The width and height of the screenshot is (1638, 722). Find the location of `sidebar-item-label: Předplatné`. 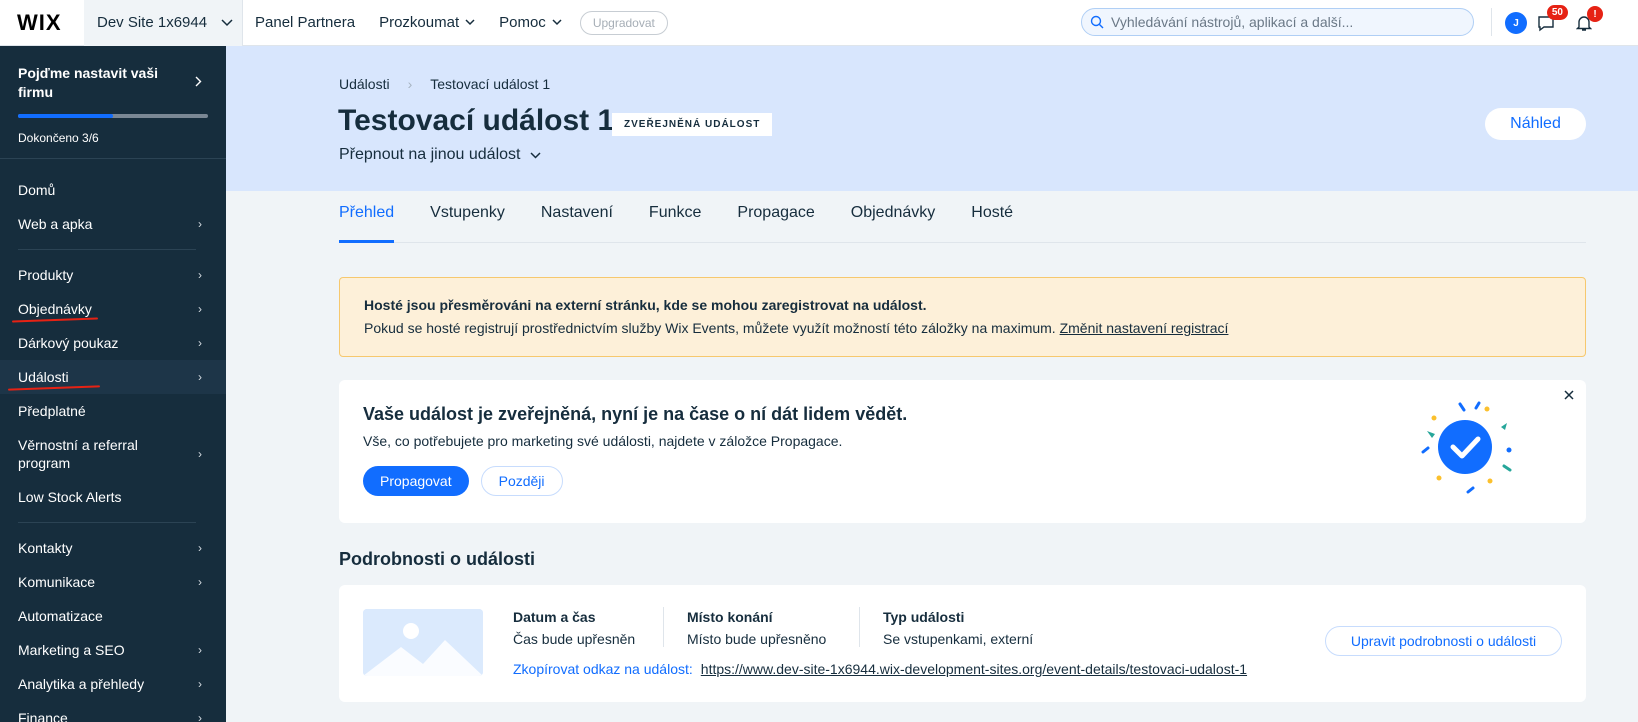

sidebar-item-label: Předplatné is located at coordinates (52, 411).